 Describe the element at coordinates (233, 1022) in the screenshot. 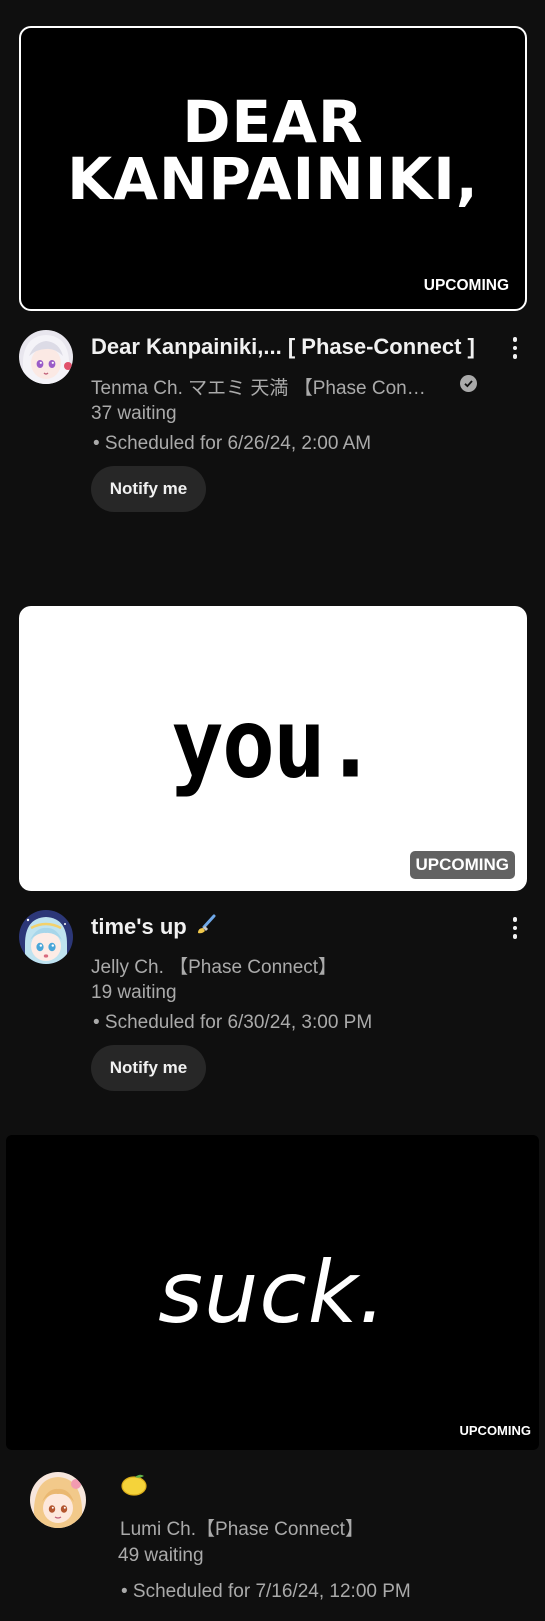

I see `scheduled-time: • Scheduled for 6/30/24, 3:00 PM` at that location.